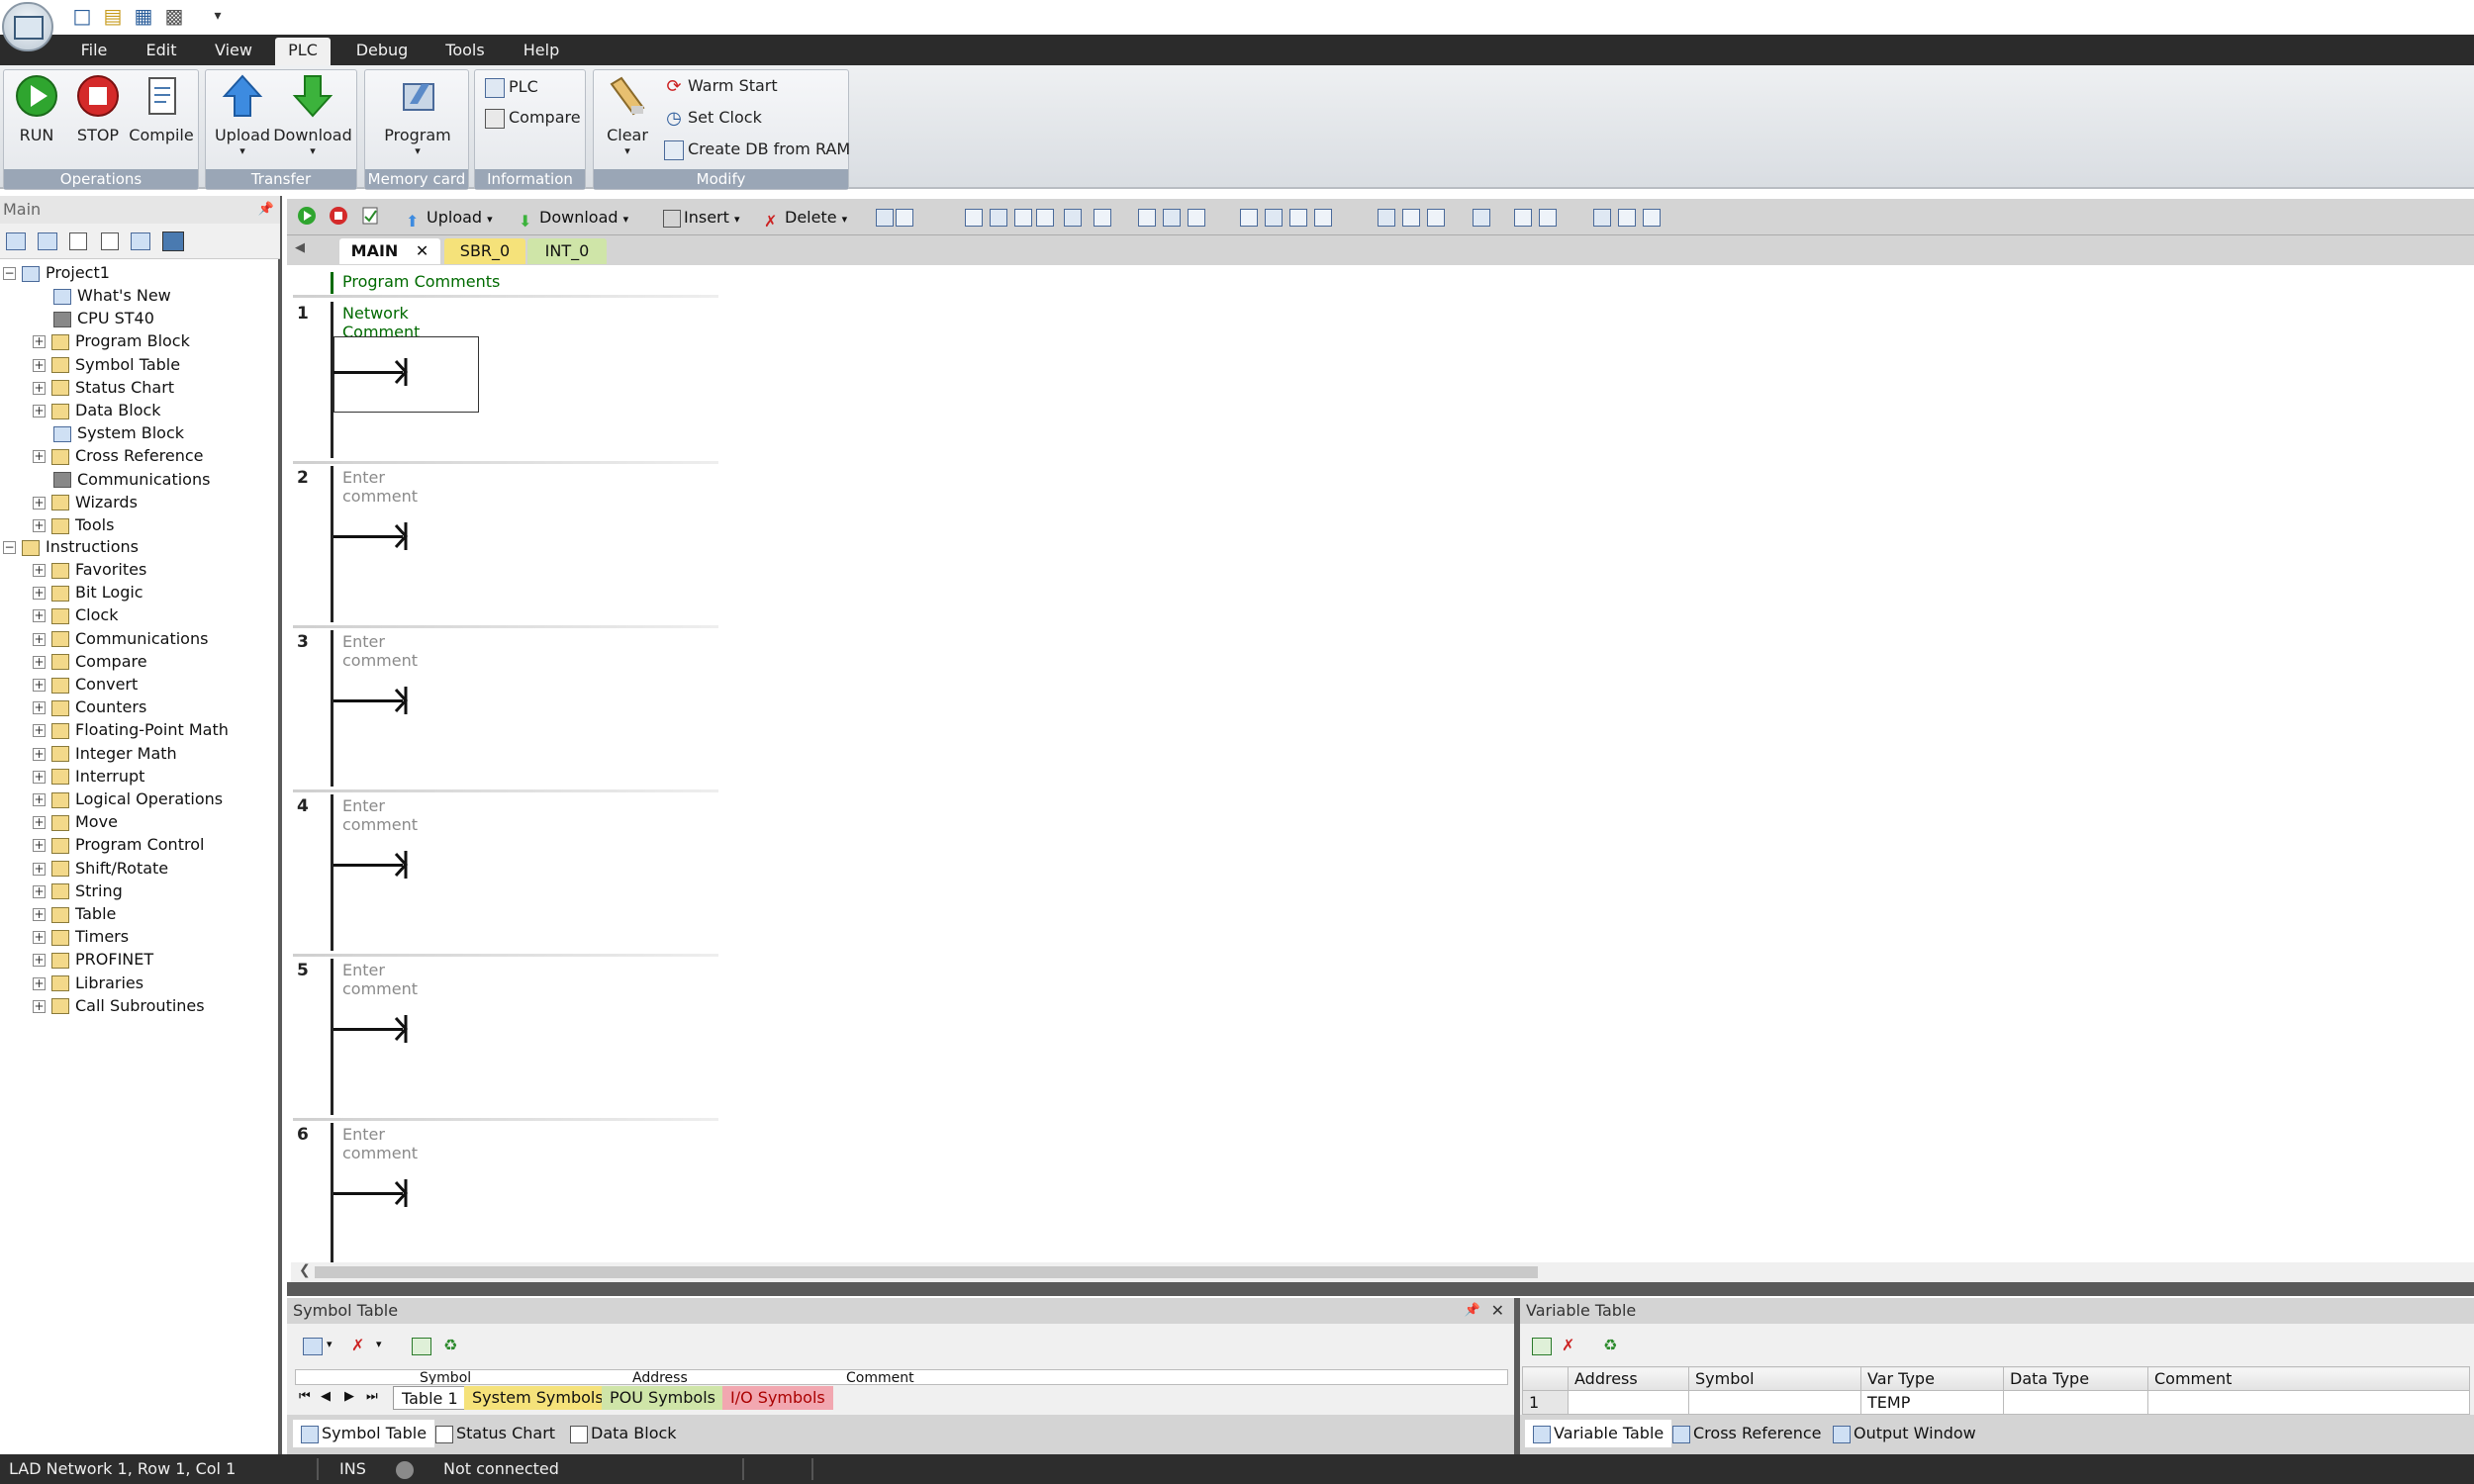  I want to click on var-type-cell: TEMP, so click(1932, 1402).